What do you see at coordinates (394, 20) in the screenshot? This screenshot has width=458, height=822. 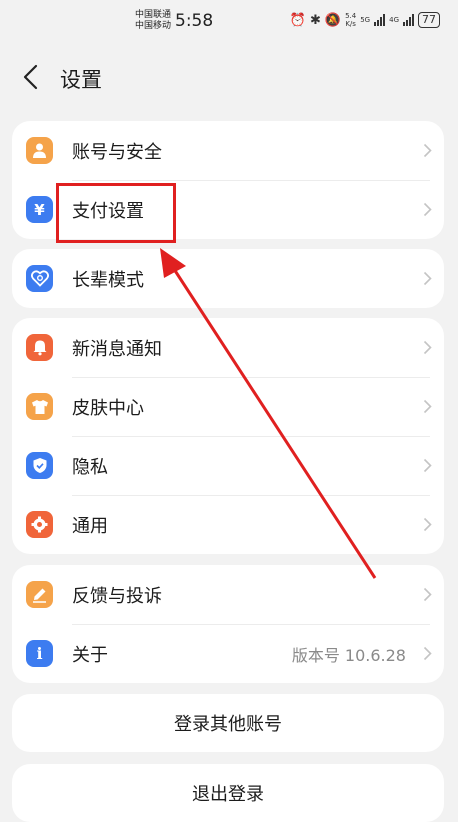 I see `network-4g-label: 4G` at bounding box center [394, 20].